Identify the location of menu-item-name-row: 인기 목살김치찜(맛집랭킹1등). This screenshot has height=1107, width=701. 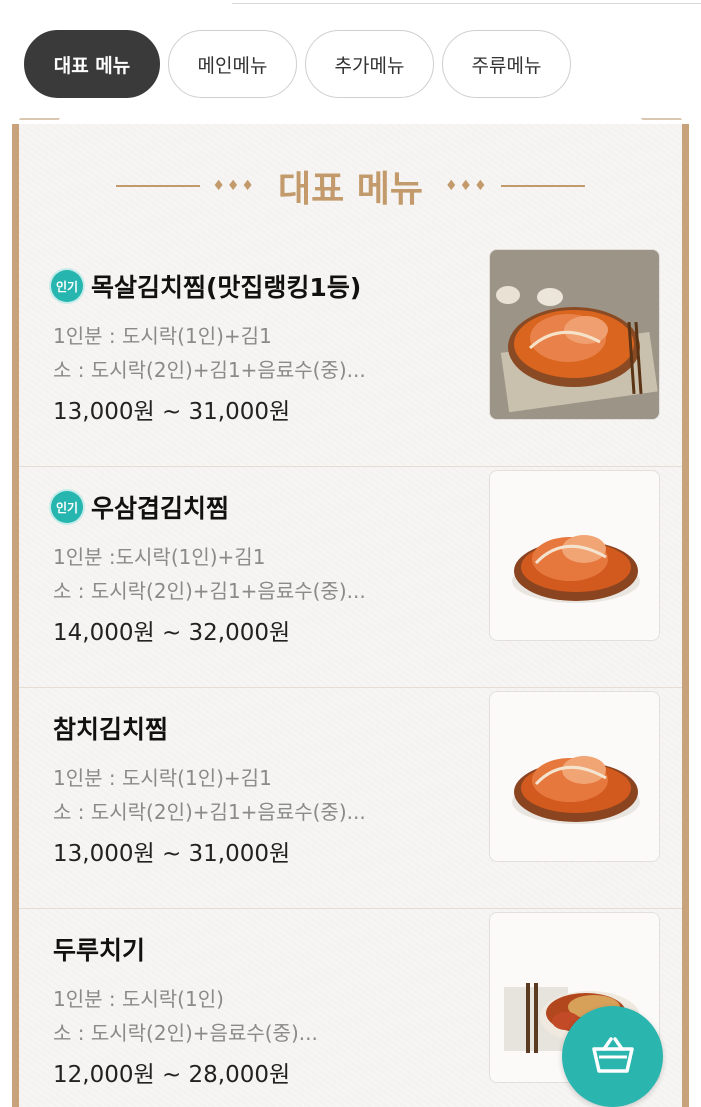
(206, 286).